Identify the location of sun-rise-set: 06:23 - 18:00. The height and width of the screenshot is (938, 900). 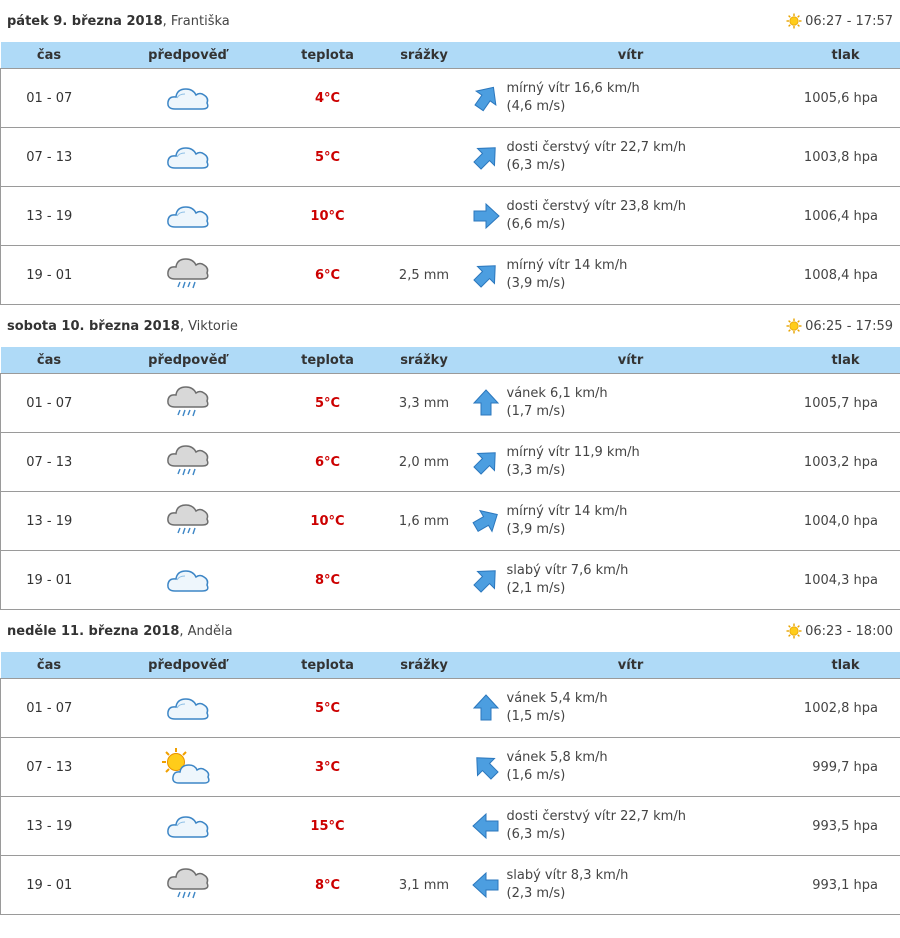
(849, 631).